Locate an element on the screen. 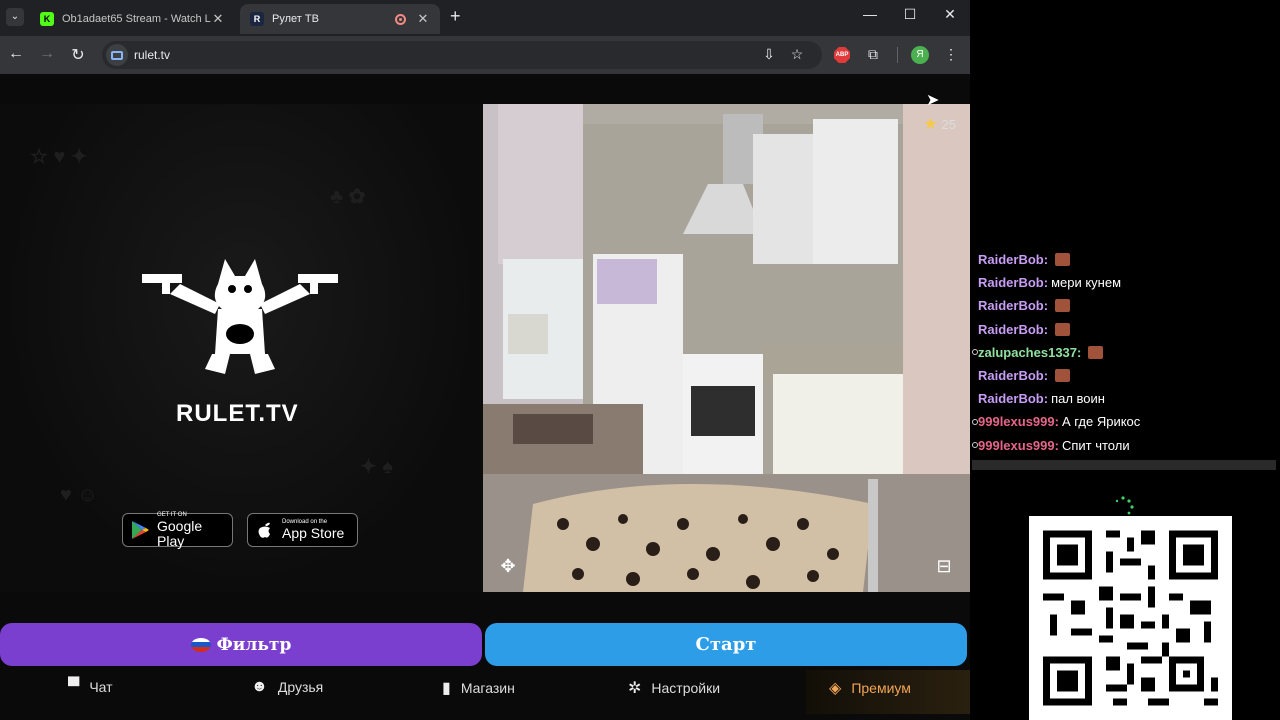 This screenshot has height=720, width=1280. url-text: rulet.tv is located at coordinates (152, 55).